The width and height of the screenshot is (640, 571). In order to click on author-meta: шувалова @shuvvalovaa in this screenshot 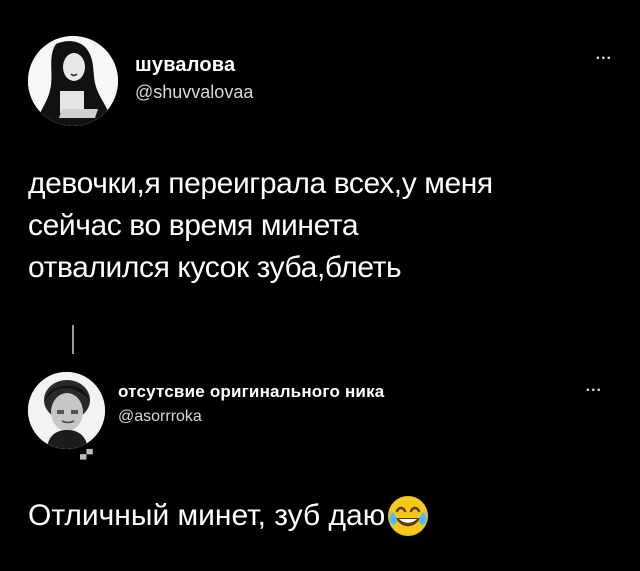, I will do `click(194, 78)`.